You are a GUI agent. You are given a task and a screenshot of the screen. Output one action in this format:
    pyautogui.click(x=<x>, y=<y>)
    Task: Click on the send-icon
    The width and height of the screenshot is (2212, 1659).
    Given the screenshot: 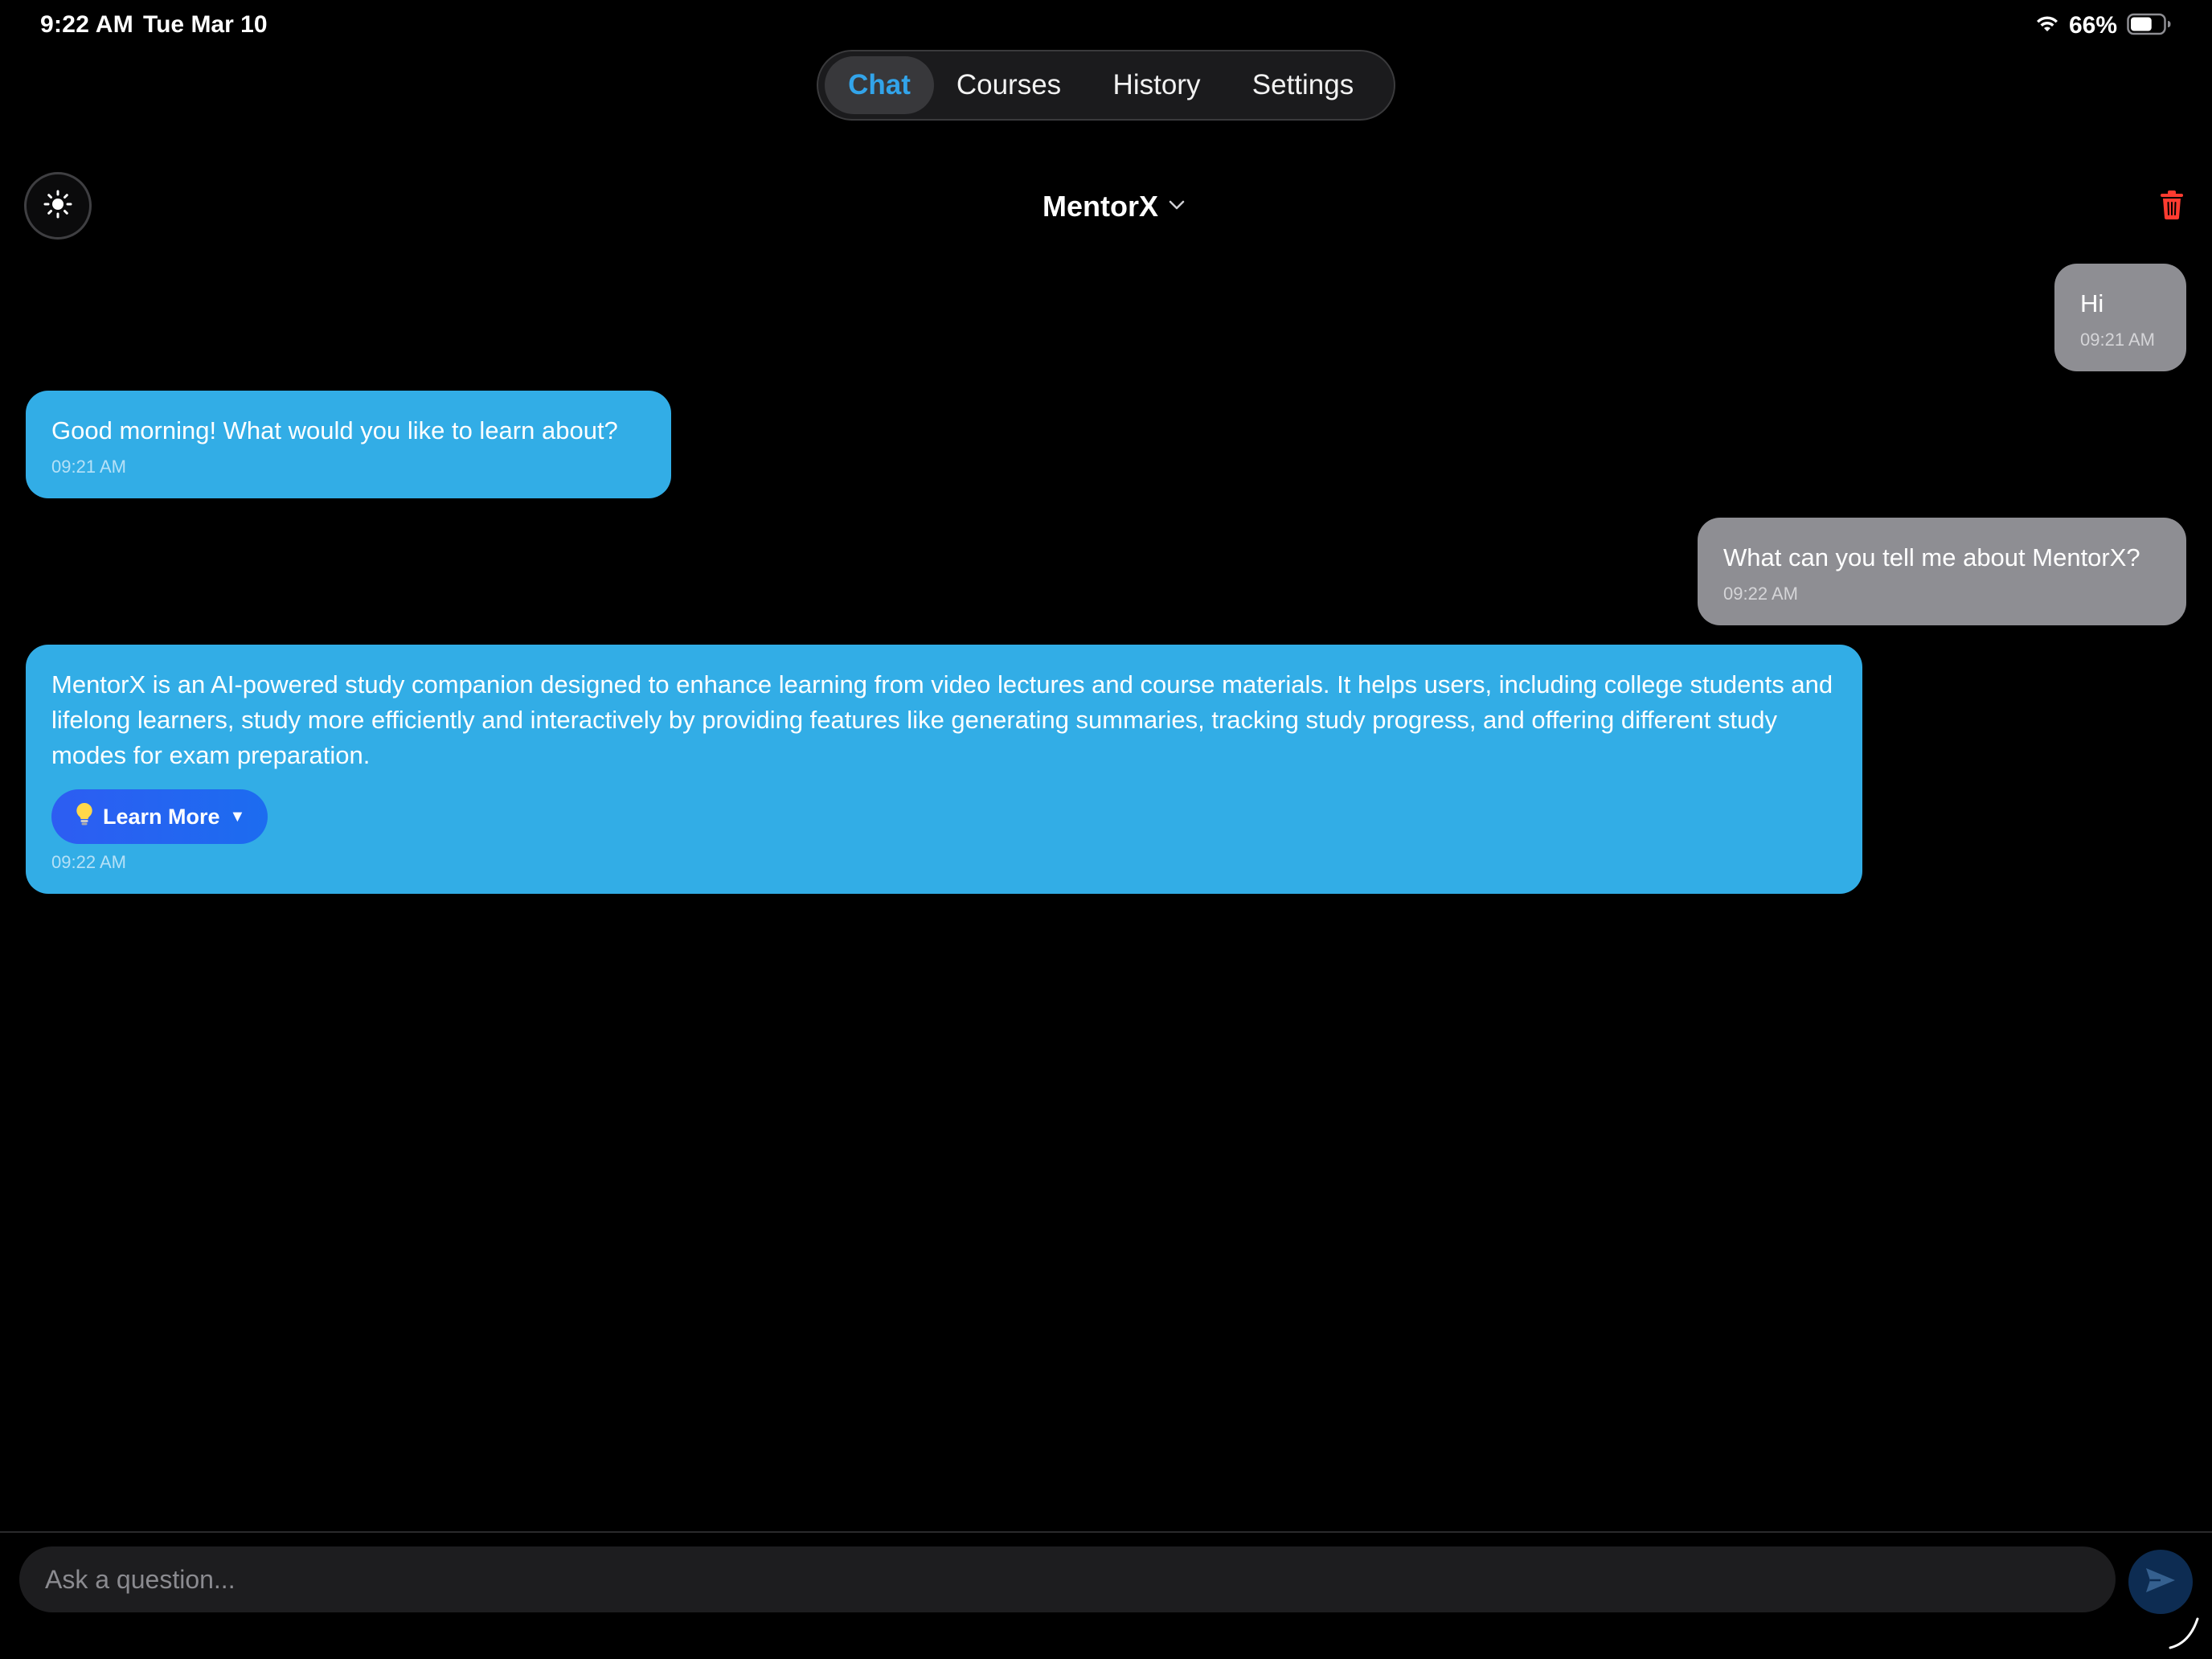 What is the action you would take?
    pyautogui.click(x=2160, y=1582)
    